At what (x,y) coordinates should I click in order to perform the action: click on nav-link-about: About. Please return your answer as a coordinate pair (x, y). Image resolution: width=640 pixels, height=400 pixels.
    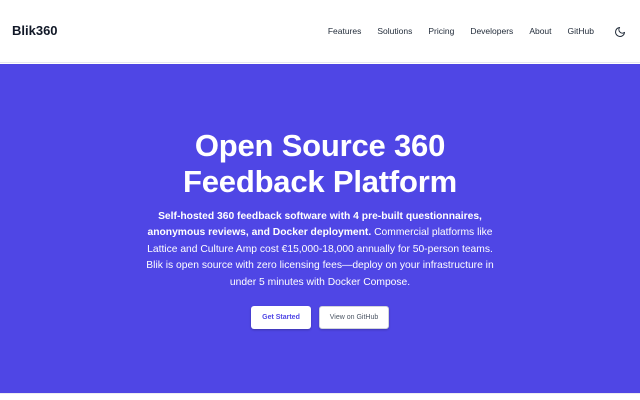
    Looking at the image, I should click on (540, 31).